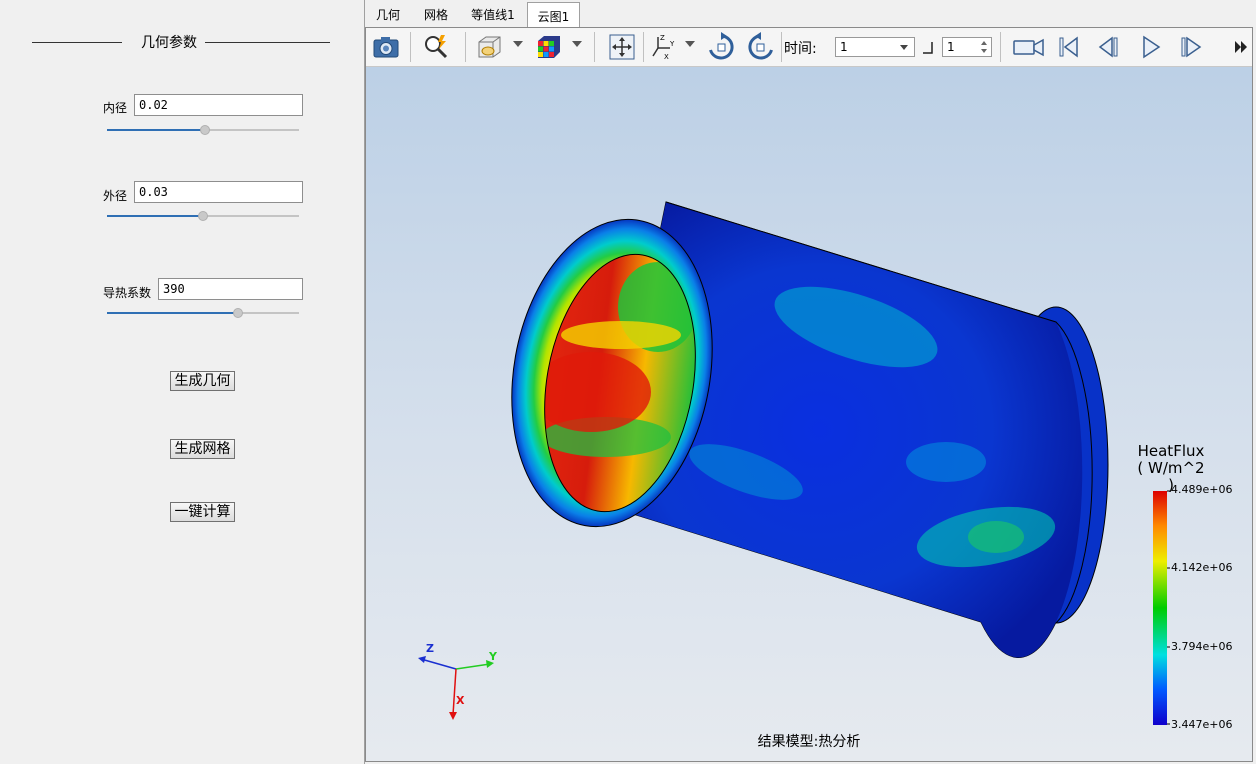 The height and width of the screenshot is (764, 1256). I want to click on render-toolbar: Z Y X 时间: 1 1, so click(809, 47).